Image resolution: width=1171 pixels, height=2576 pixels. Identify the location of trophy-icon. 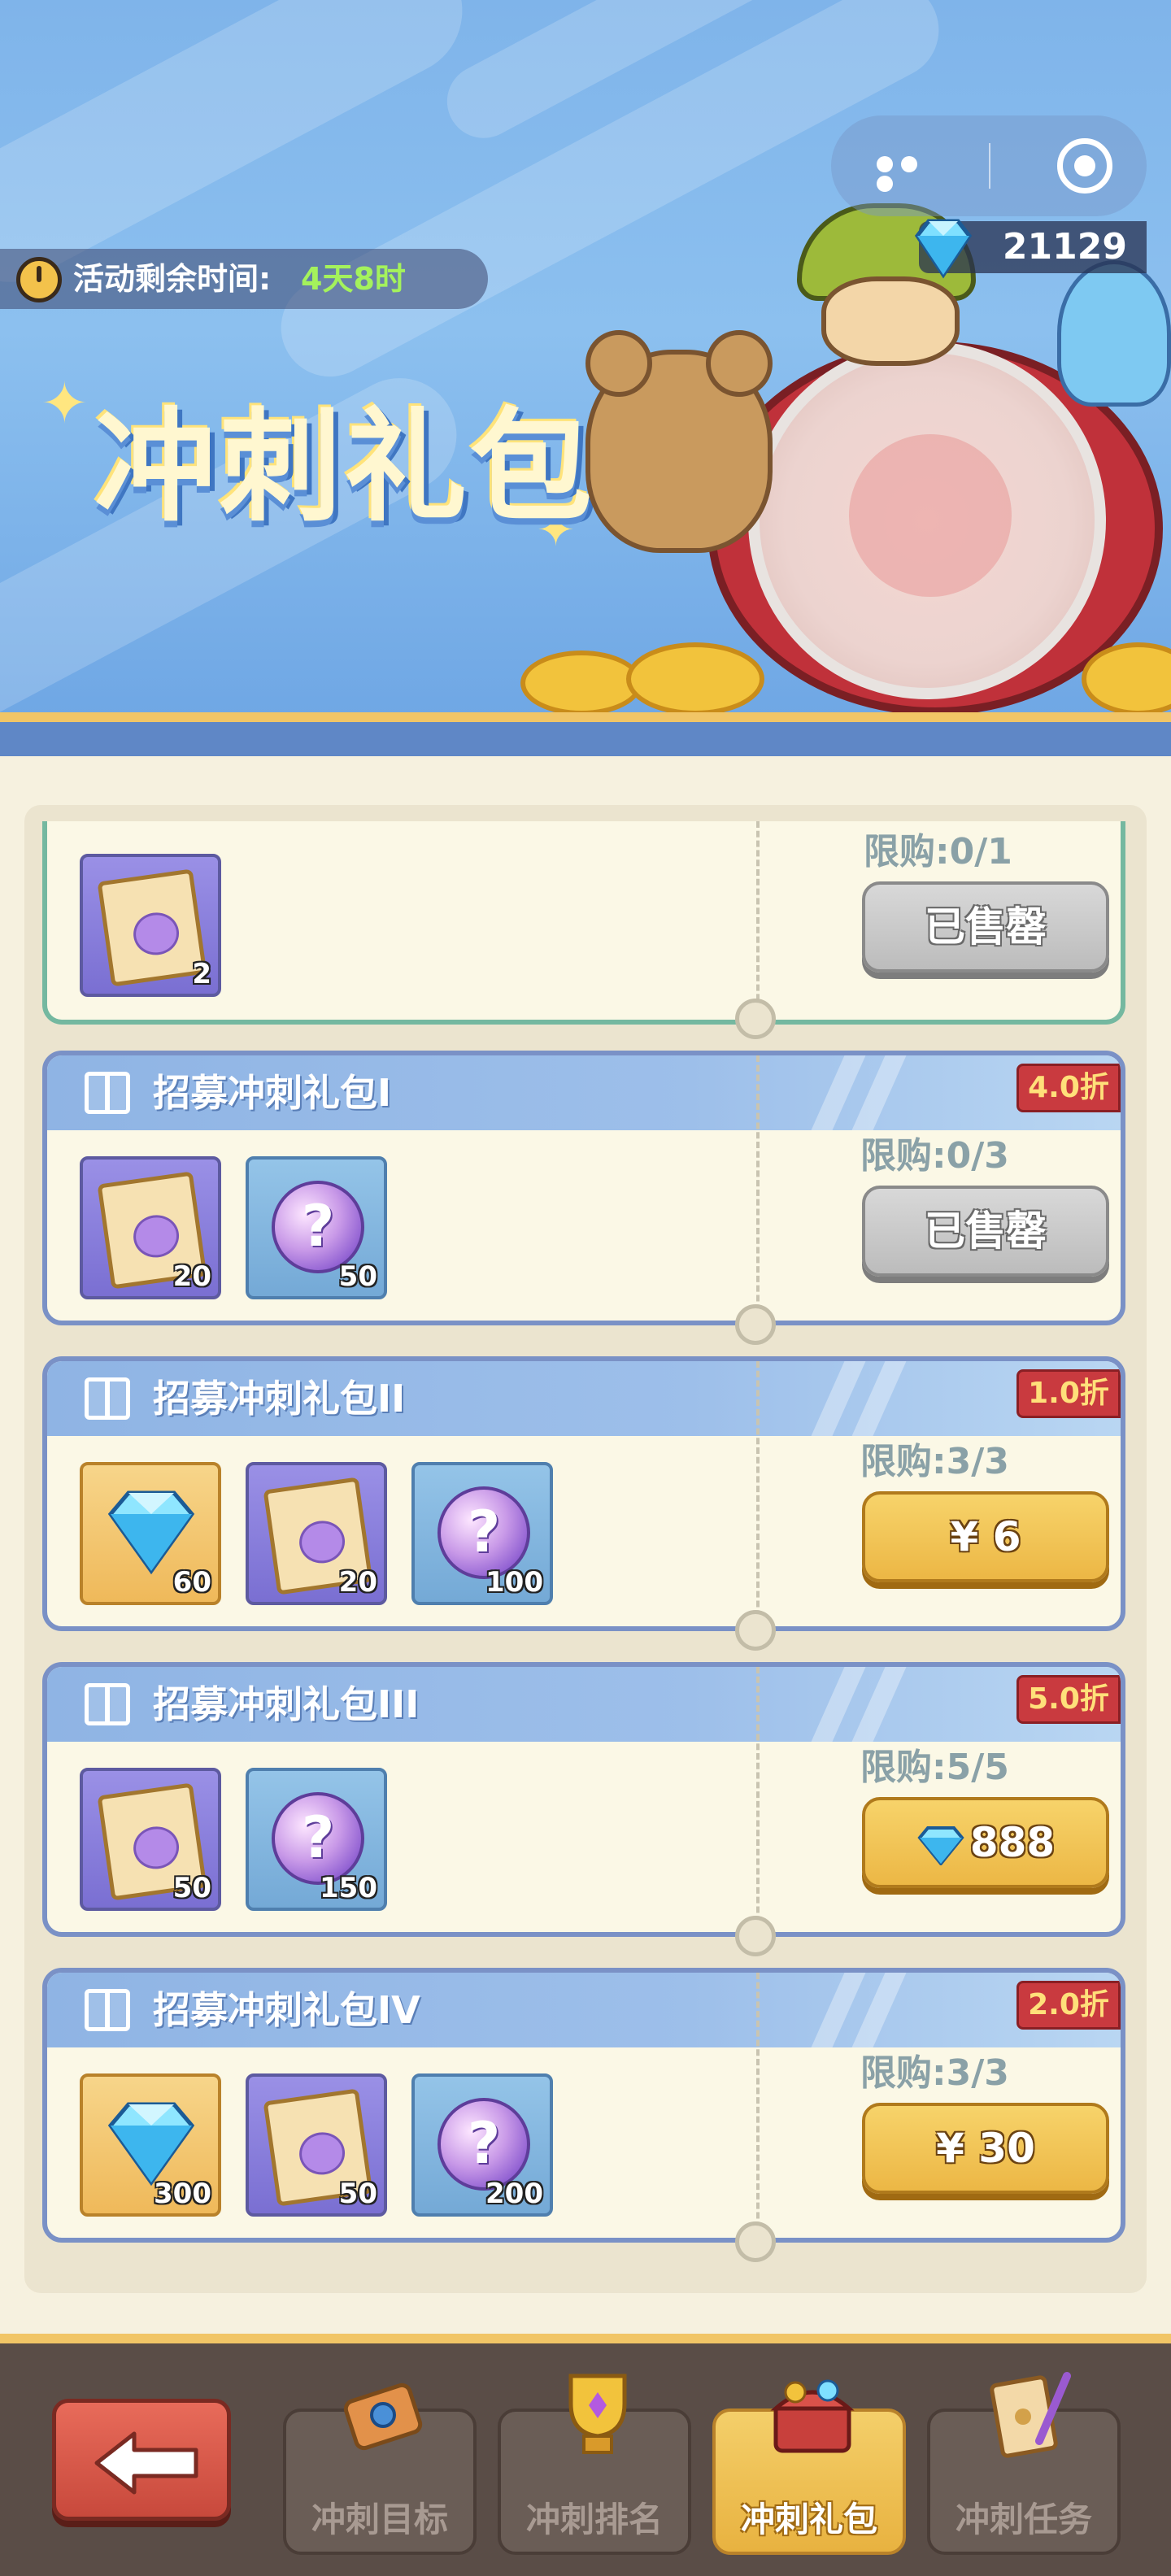
(597, 2414).